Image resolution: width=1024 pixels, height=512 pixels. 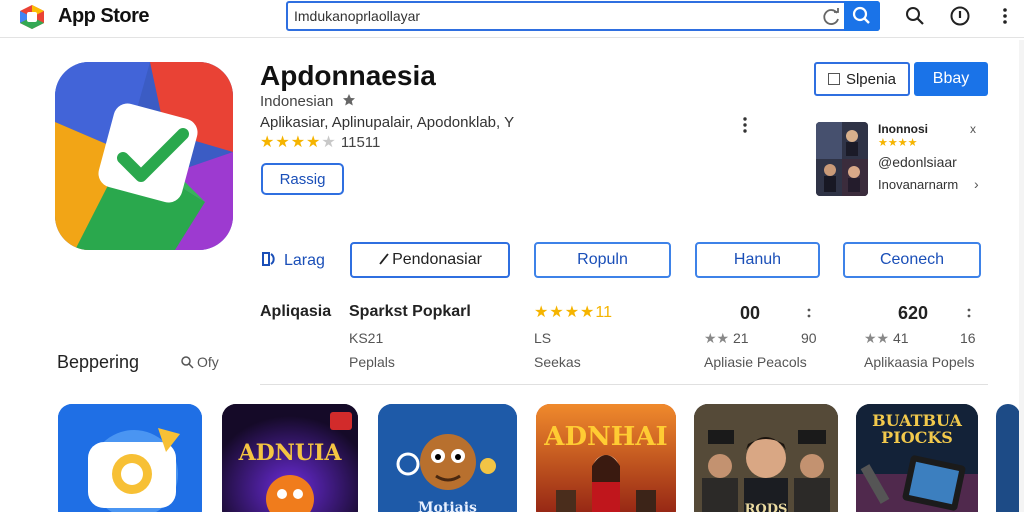 I want to click on stat-col3-rating: ★★★★11, so click(x=573, y=312).